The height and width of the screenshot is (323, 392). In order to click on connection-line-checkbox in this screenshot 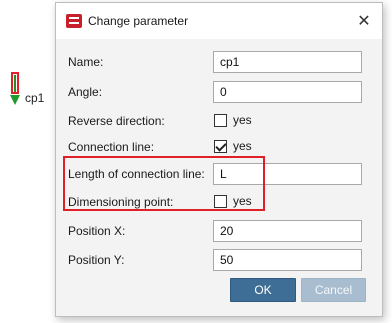, I will do `click(220, 146)`.